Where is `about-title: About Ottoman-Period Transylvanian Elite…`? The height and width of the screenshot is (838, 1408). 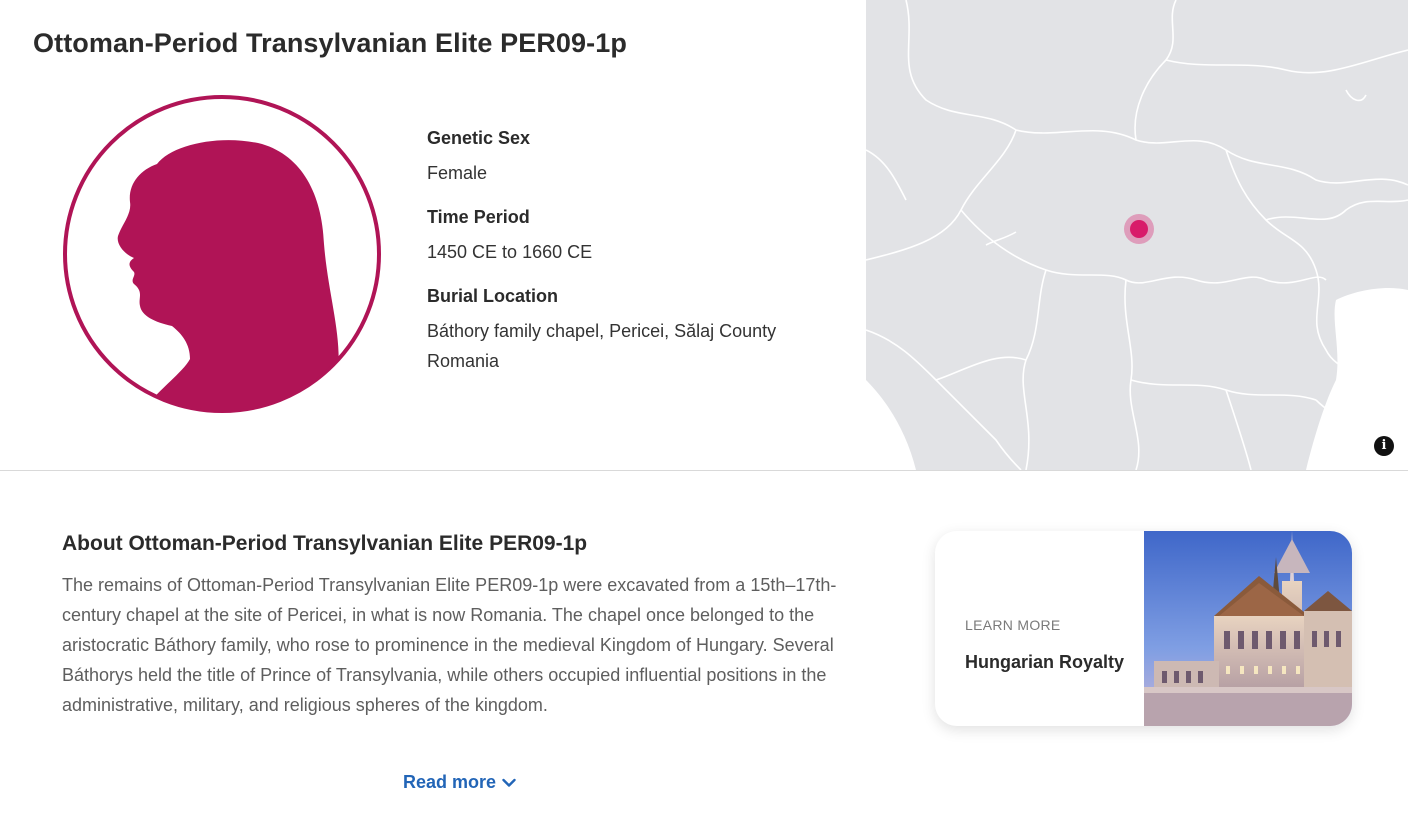
about-title: About Ottoman-Period Transylvanian Elite… is located at coordinates (325, 543).